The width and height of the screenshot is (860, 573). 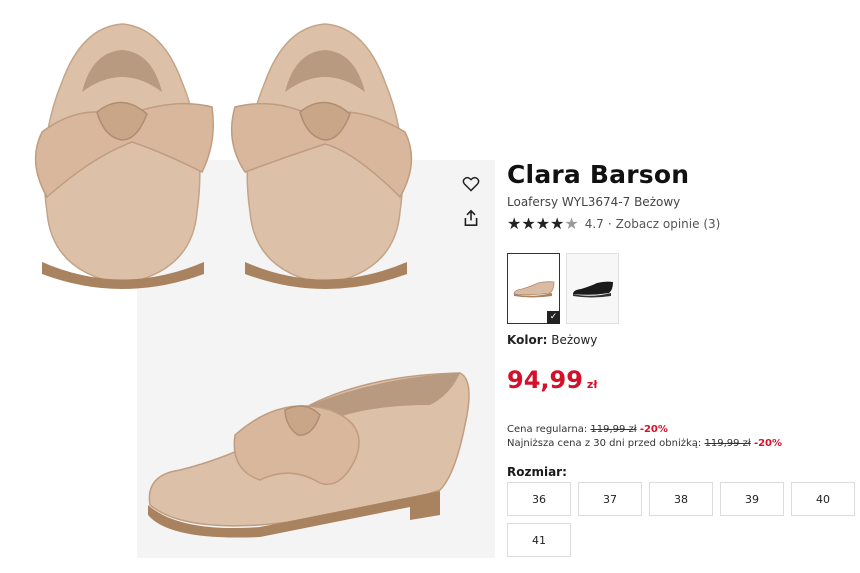 I want to click on color-swatch-beige: ✓, so click(x=533, y=288).